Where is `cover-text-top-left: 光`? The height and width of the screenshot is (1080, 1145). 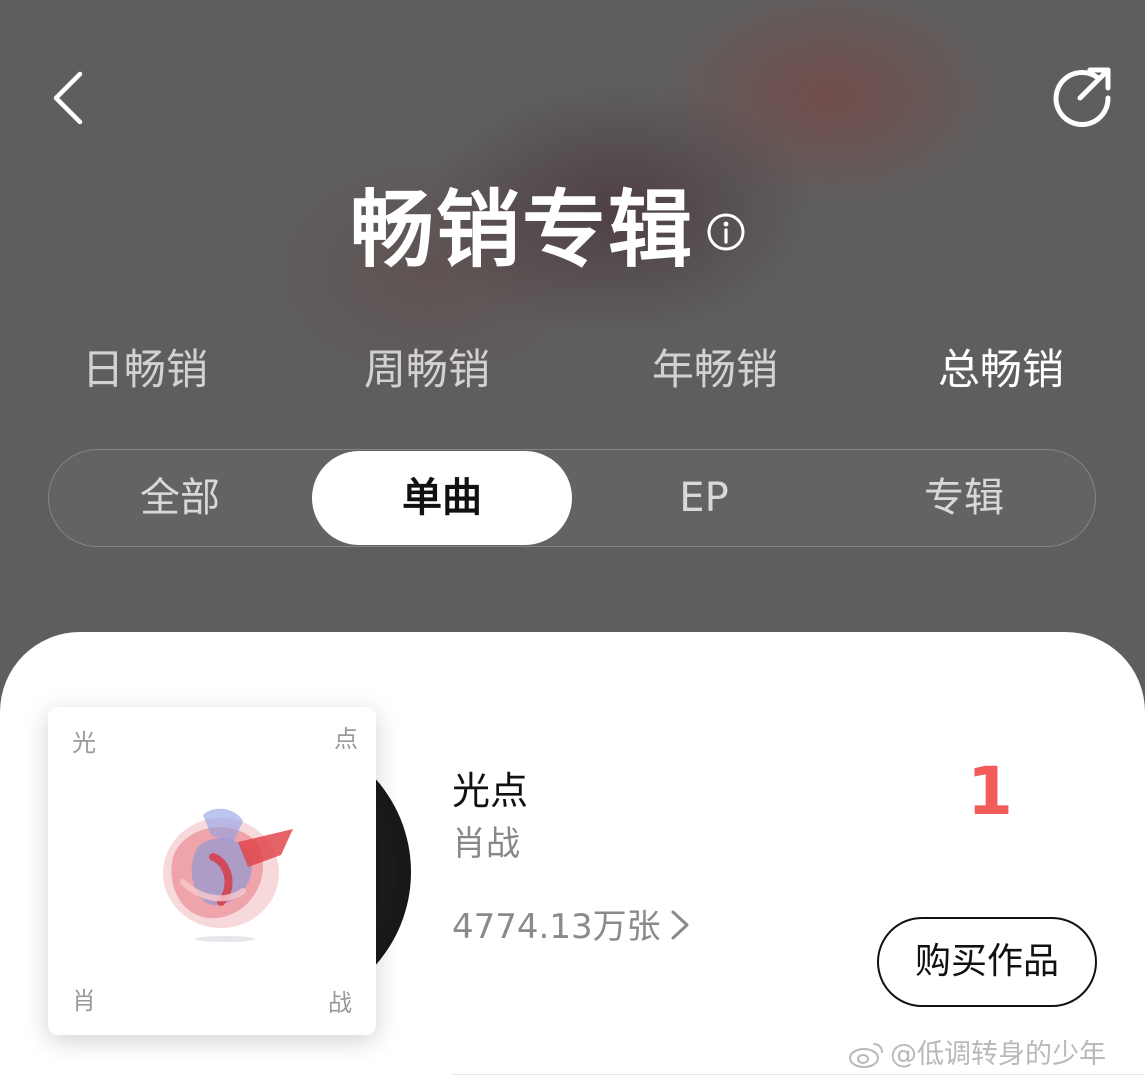 cover-text-top-left: 光 is located at coordinates (84, 743).